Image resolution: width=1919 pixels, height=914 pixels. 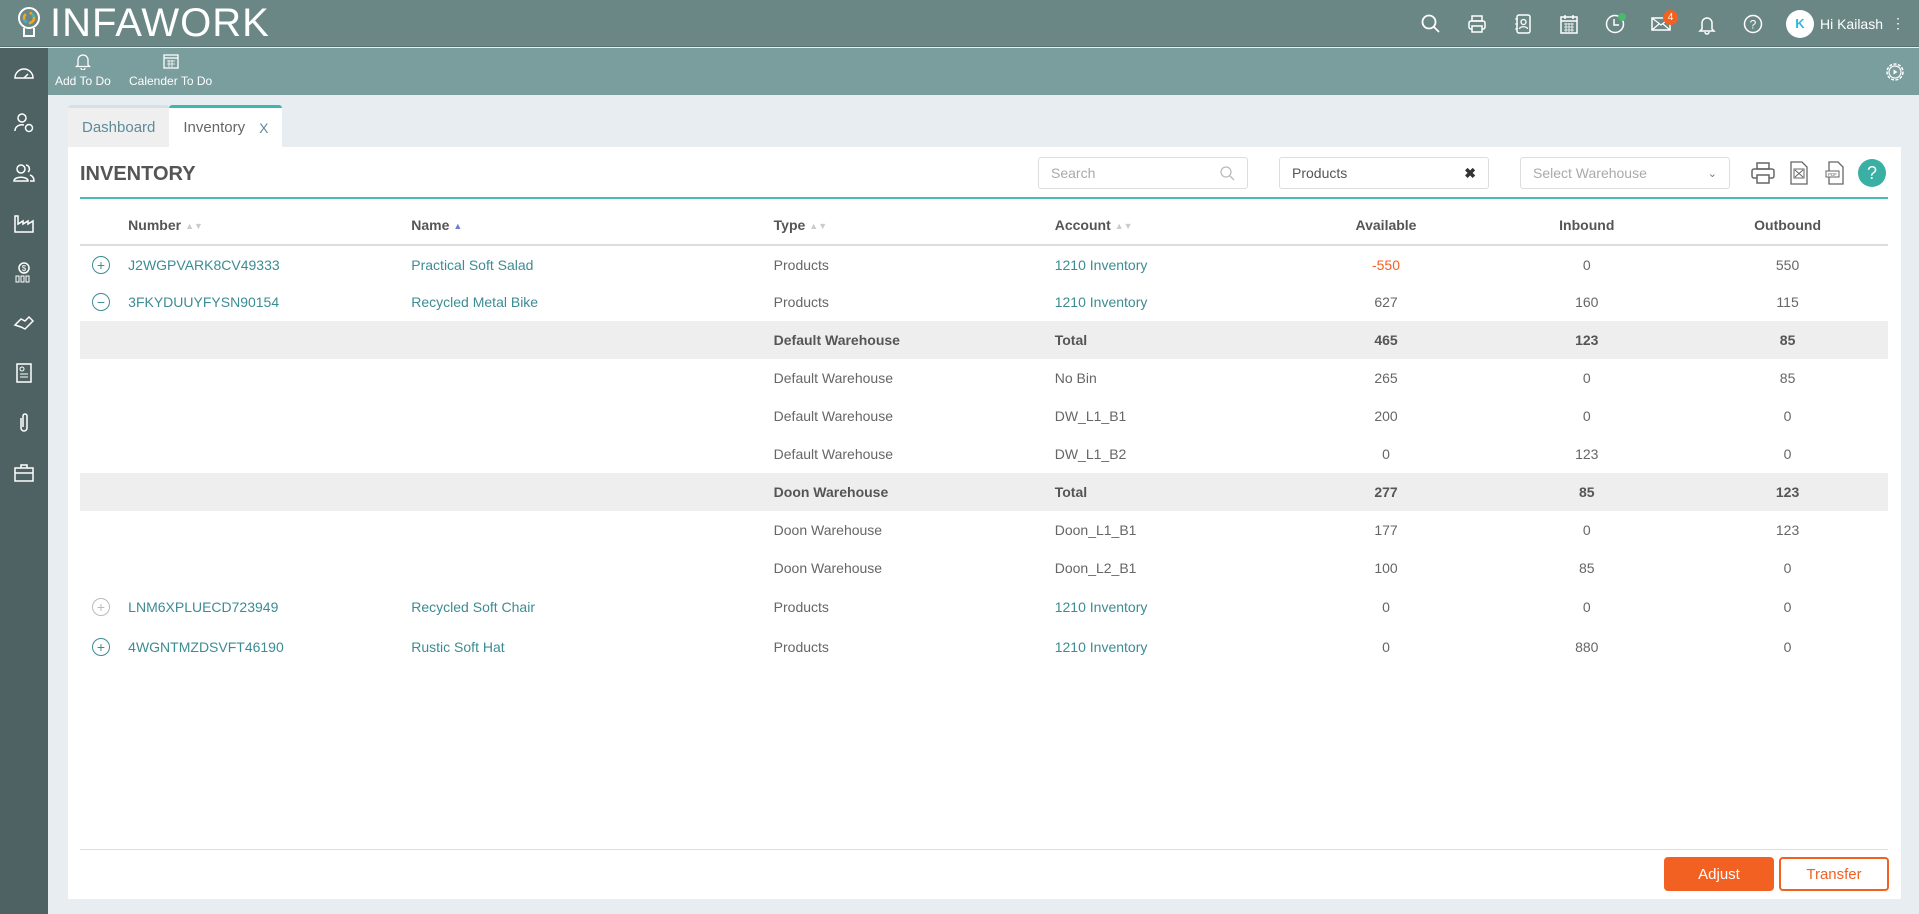 What do you see at coordinates (959, 23) in the screenshot?
I see `top-bar: INFAWORK 4 ? K Hi Kailash ⋮` at bounding box center [959, 23].